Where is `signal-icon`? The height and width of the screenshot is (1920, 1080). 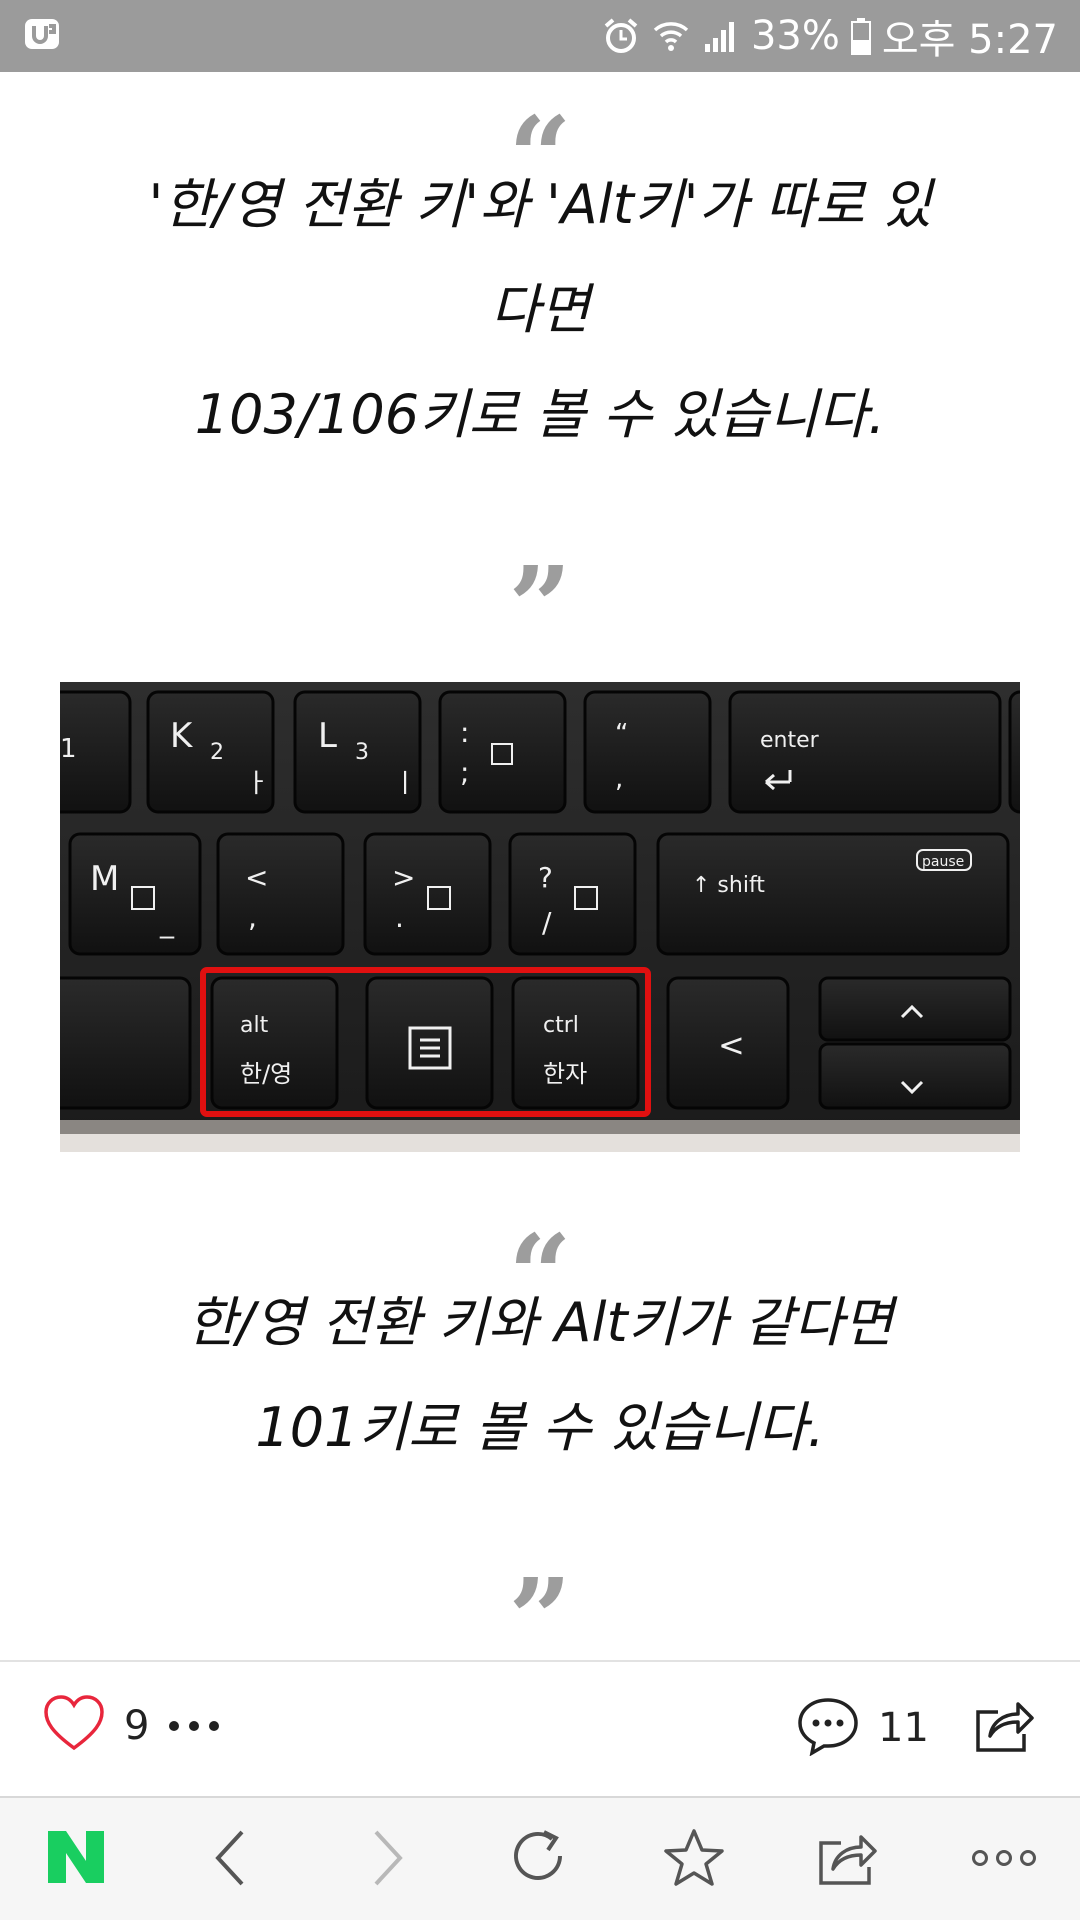
signal-icon is located at coordinates (721, 36).